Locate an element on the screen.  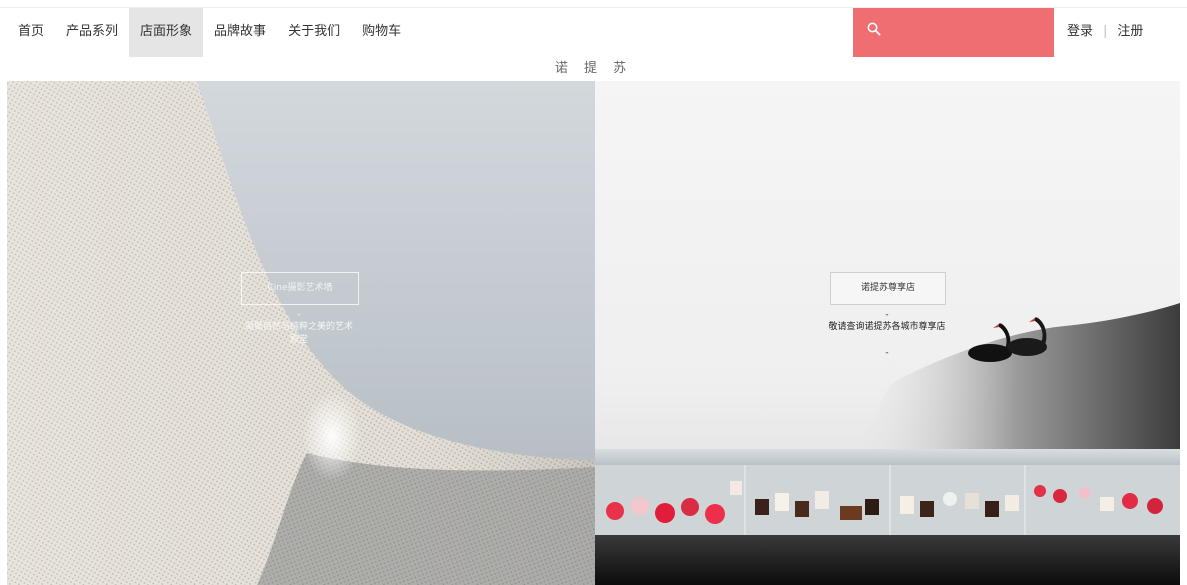
main-nav: 首页 产品系列 店面形象 品牌故事 关于我们 购物车 is located at coordinates (209, 32).